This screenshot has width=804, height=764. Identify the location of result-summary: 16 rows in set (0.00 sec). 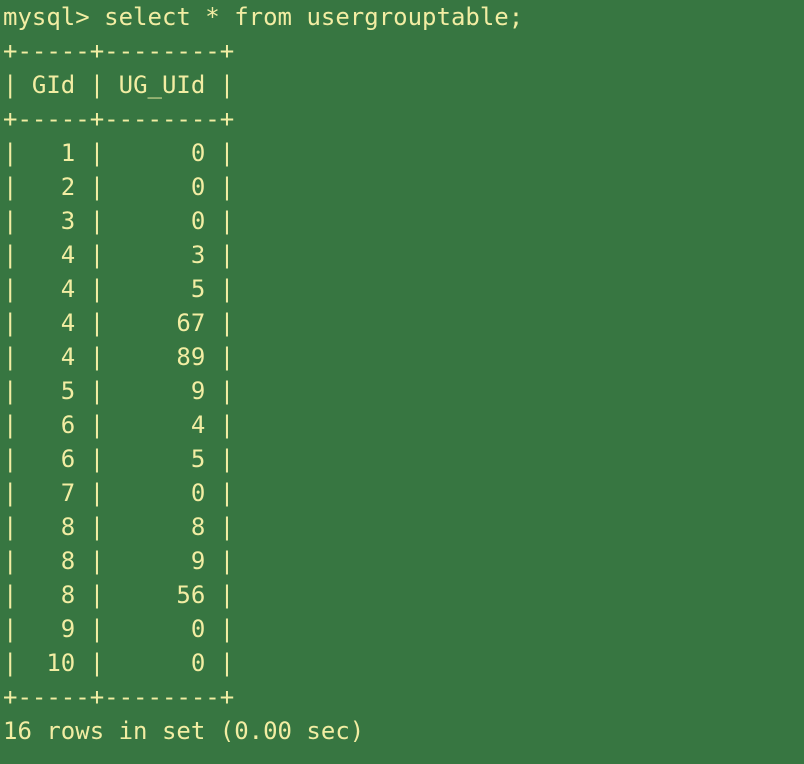
(184, 731).